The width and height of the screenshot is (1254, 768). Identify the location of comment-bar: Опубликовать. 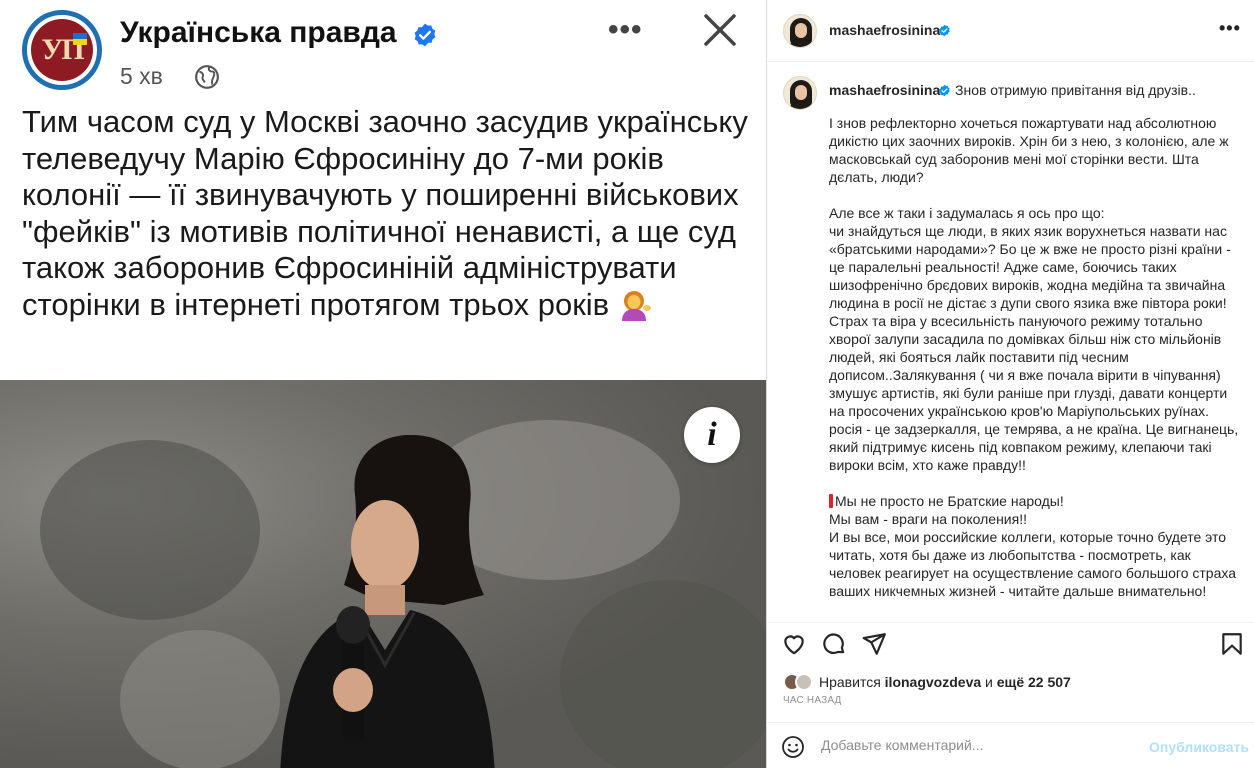
(1010, 745).